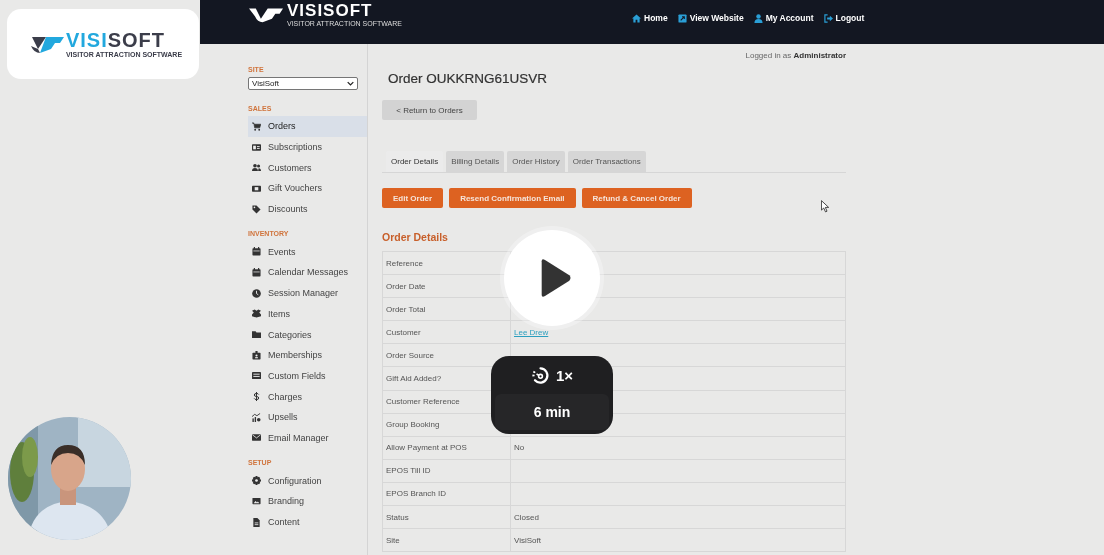  Describe the element at coordinates (307, 252) in the screenshot. I see `sidebar-item: Events` at that location.